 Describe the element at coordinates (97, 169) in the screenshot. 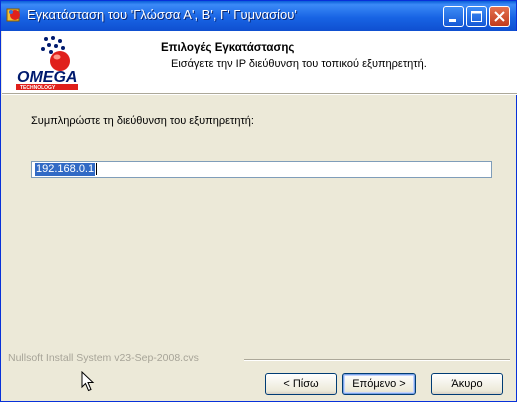

I see `text-caret` at that location.